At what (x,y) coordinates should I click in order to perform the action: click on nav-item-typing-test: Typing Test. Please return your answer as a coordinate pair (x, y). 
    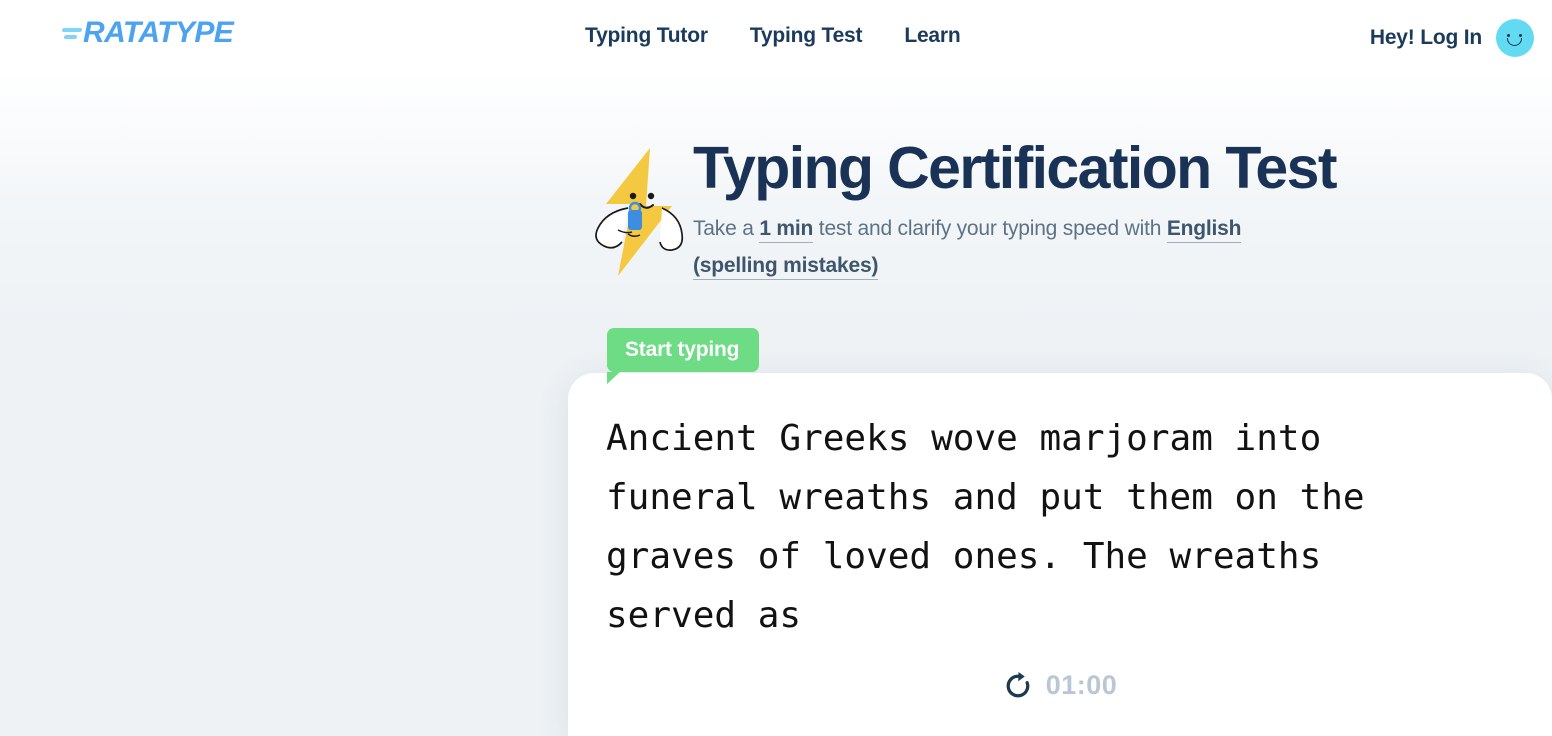
    Looking at the image, I should click on (806, 36).